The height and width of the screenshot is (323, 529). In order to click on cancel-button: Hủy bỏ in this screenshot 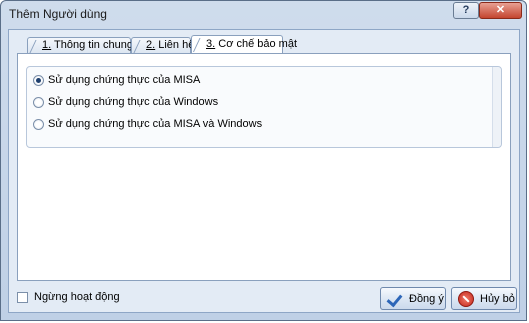, I will do `click(484, 298)`.